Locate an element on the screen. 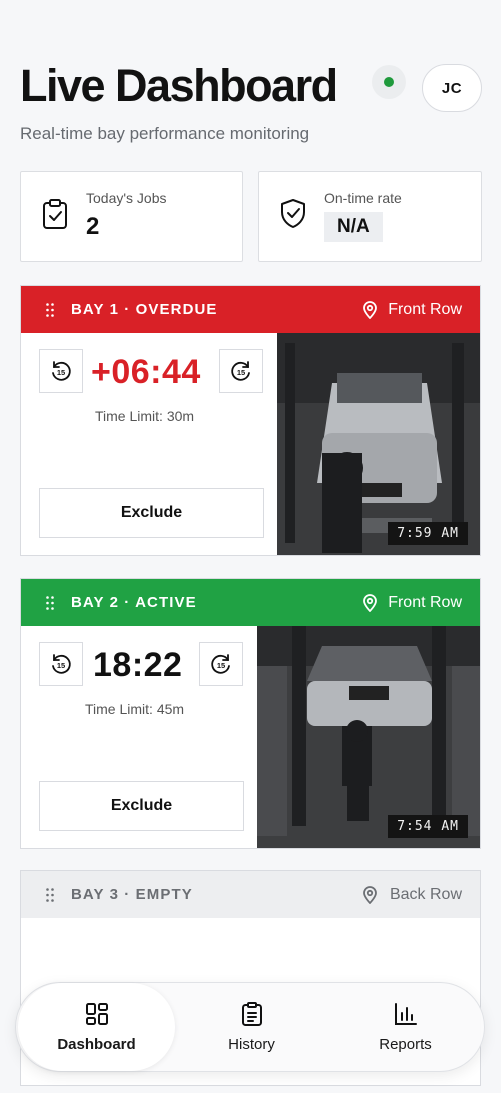  user-avatar-button: JC is located at coordinates (452, 88).